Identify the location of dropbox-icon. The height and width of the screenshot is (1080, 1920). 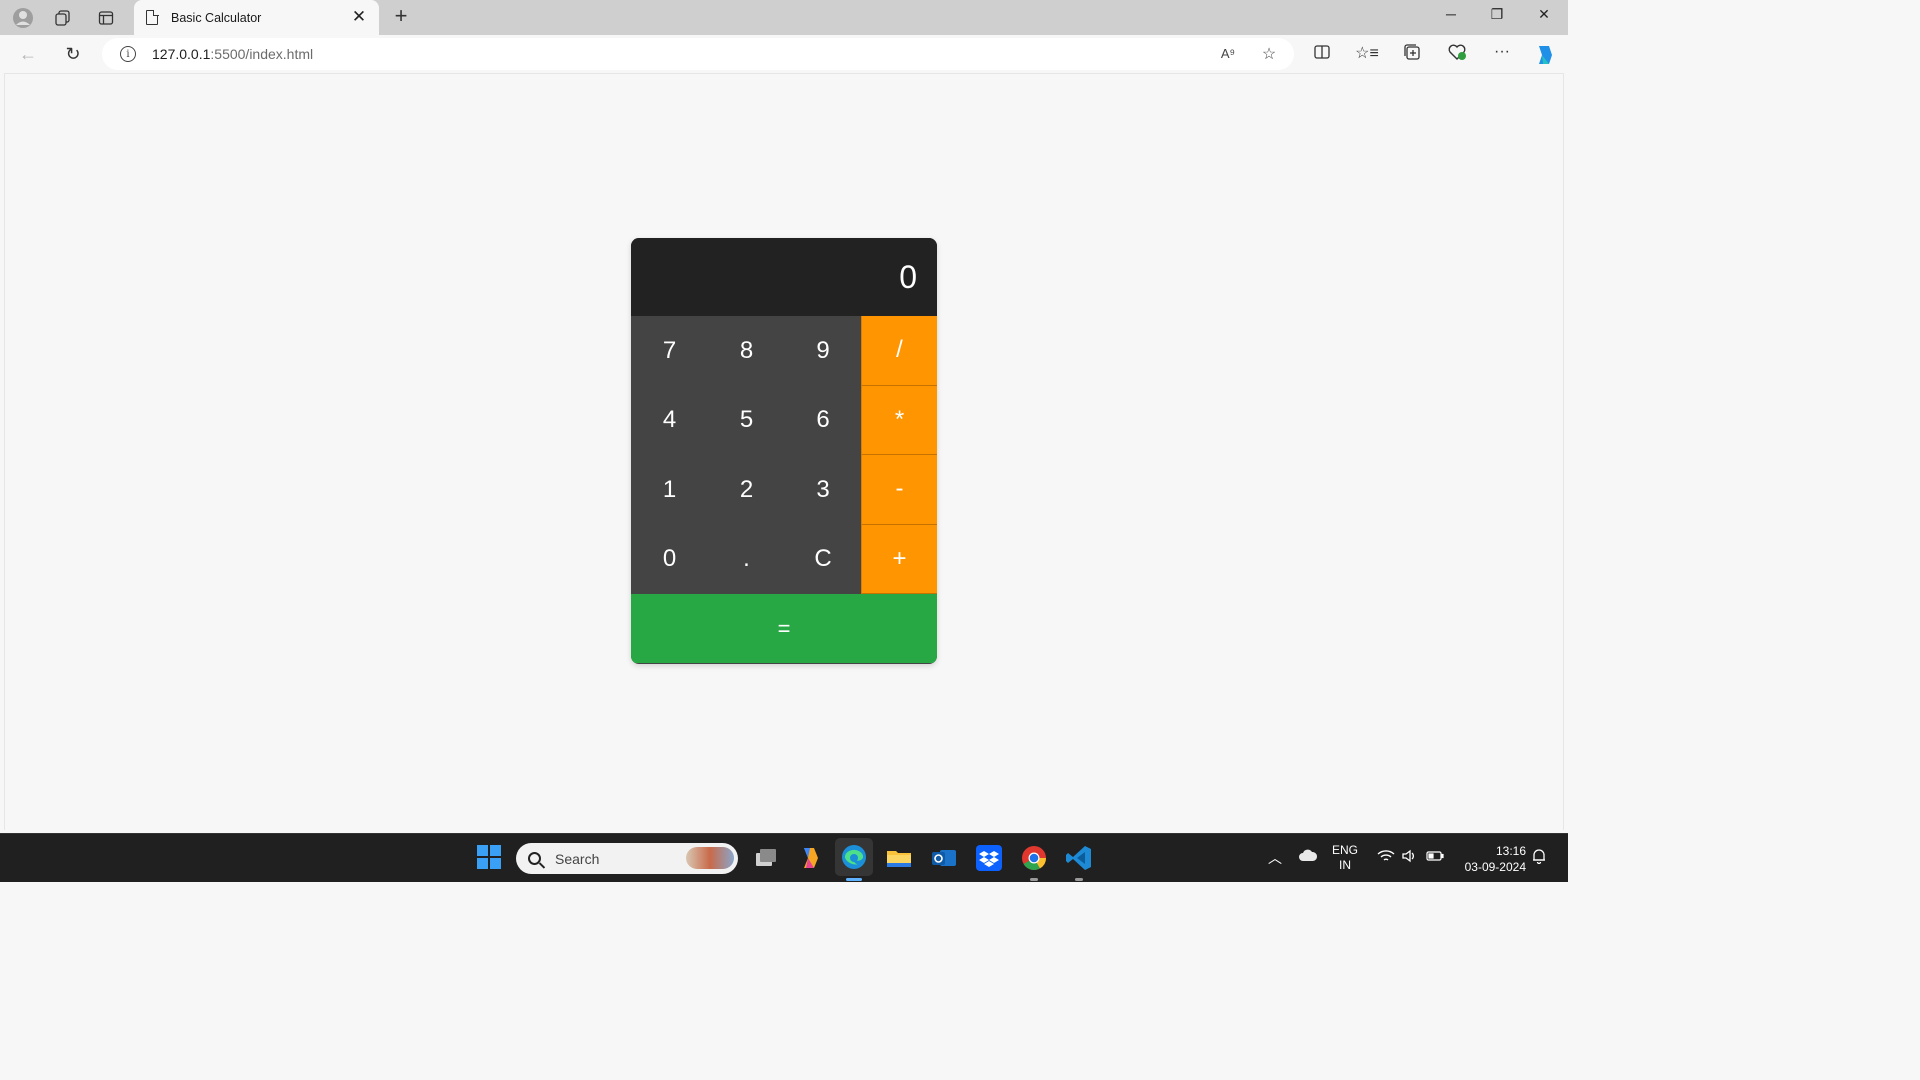
(989, 858).